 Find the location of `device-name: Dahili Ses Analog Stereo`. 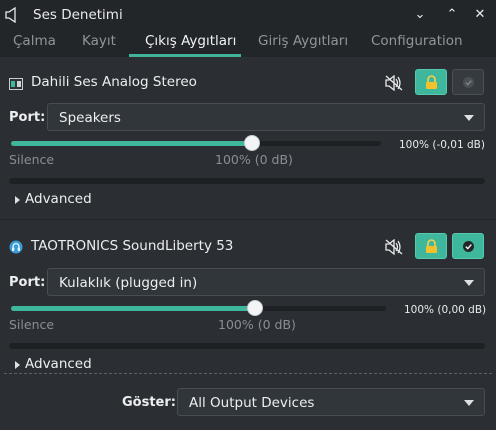

device-name: Dahili Ses Analog Stereo is located at coordinates (114, 82).